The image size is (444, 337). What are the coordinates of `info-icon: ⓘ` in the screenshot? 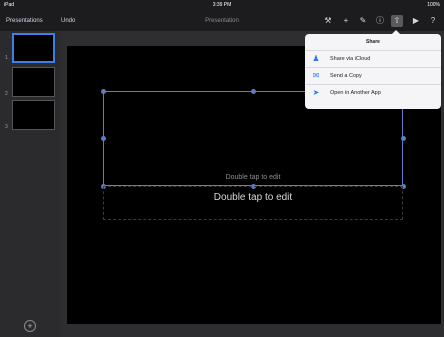 It's located at (380, 21).